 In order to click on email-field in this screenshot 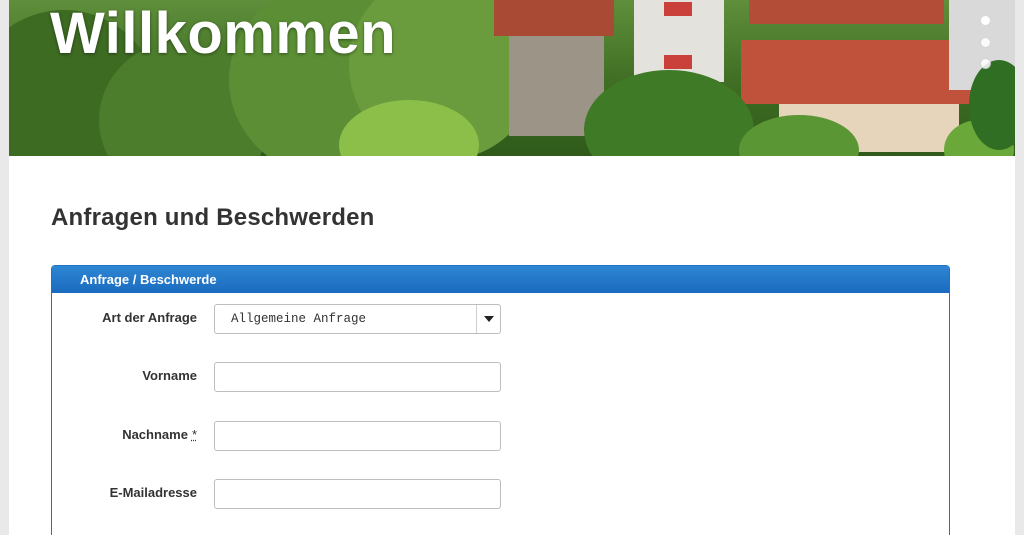, I will do `click(357, 494)`.